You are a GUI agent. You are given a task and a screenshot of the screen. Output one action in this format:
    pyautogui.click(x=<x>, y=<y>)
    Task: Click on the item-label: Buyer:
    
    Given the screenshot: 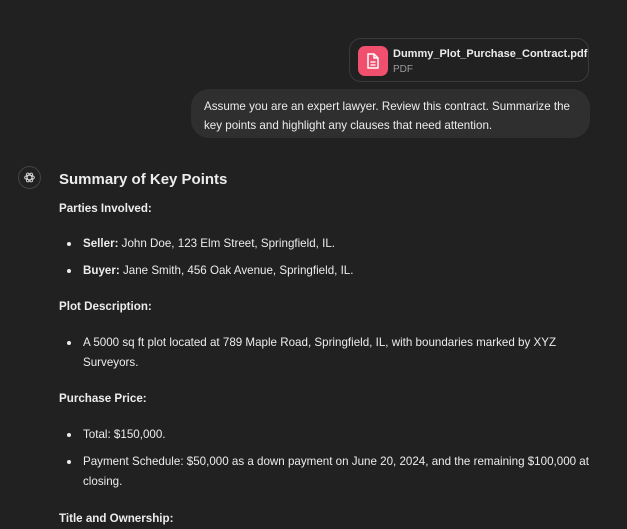 What is the action you would take?
    pyautogui.click(x=101, y=270)
    